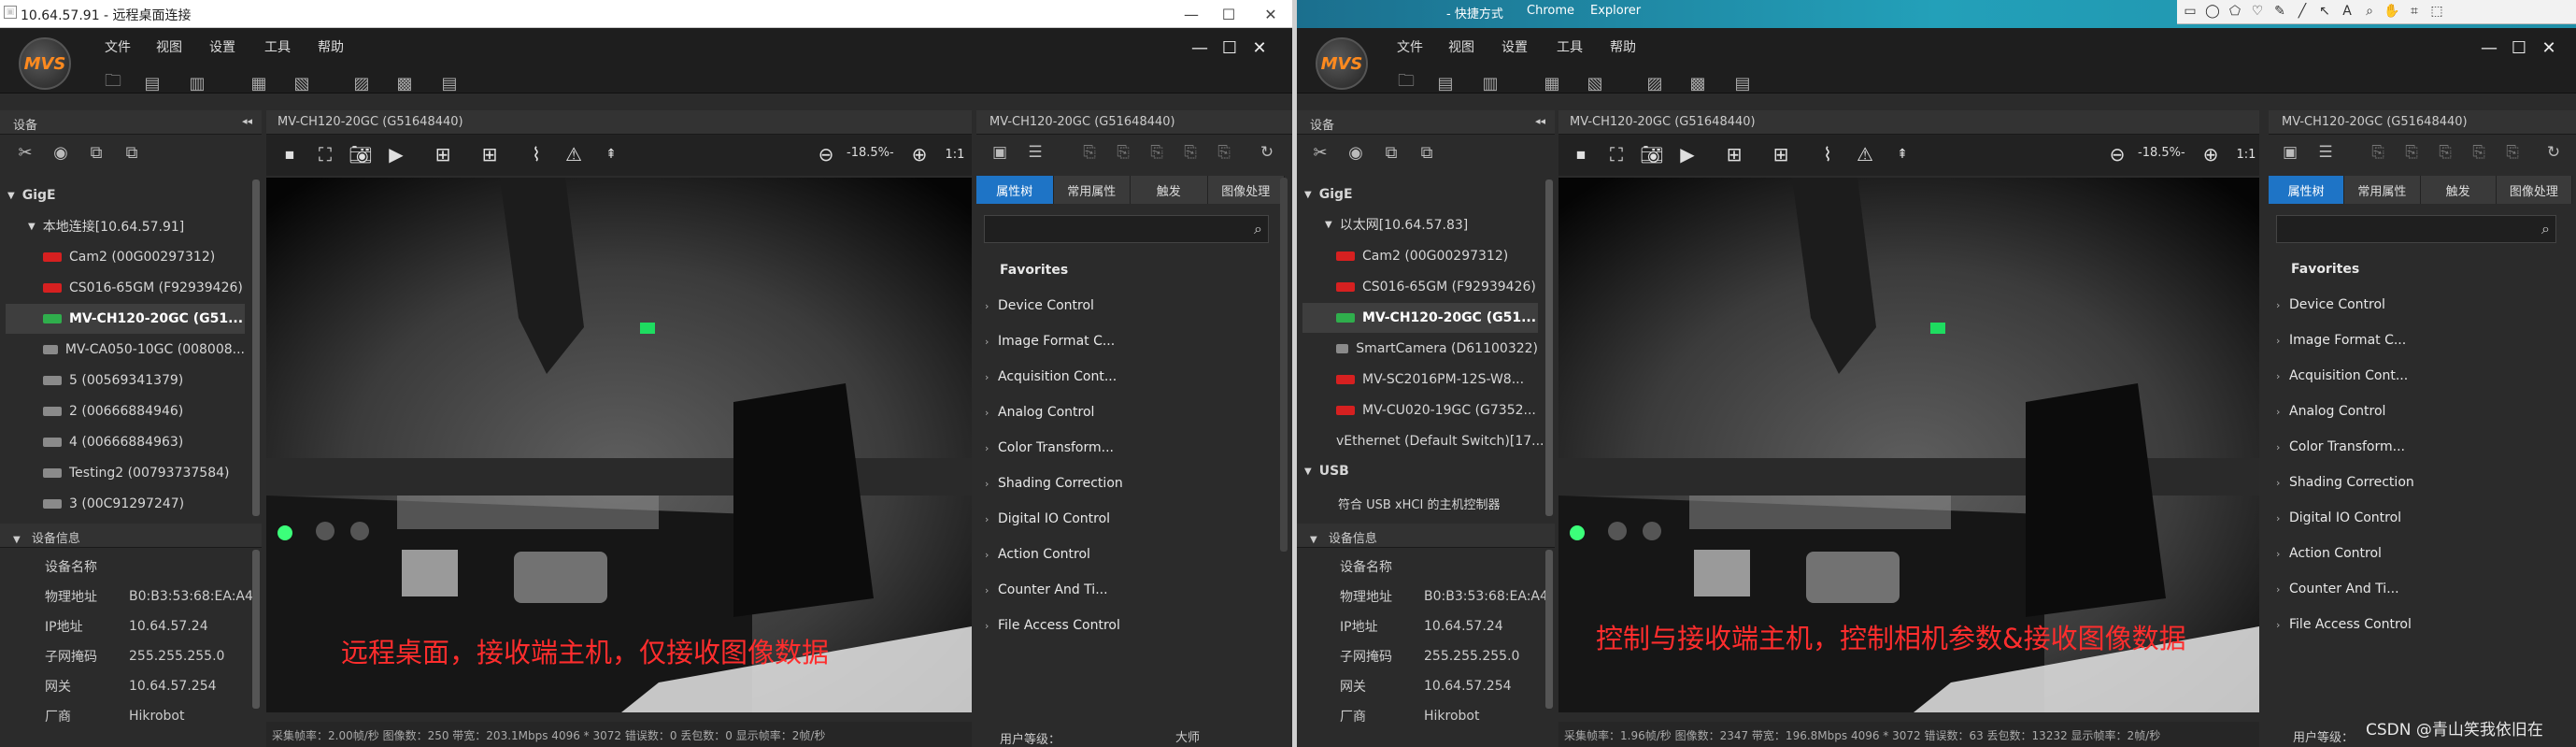  I want to click on info-scrollbar, so click(256, 629).